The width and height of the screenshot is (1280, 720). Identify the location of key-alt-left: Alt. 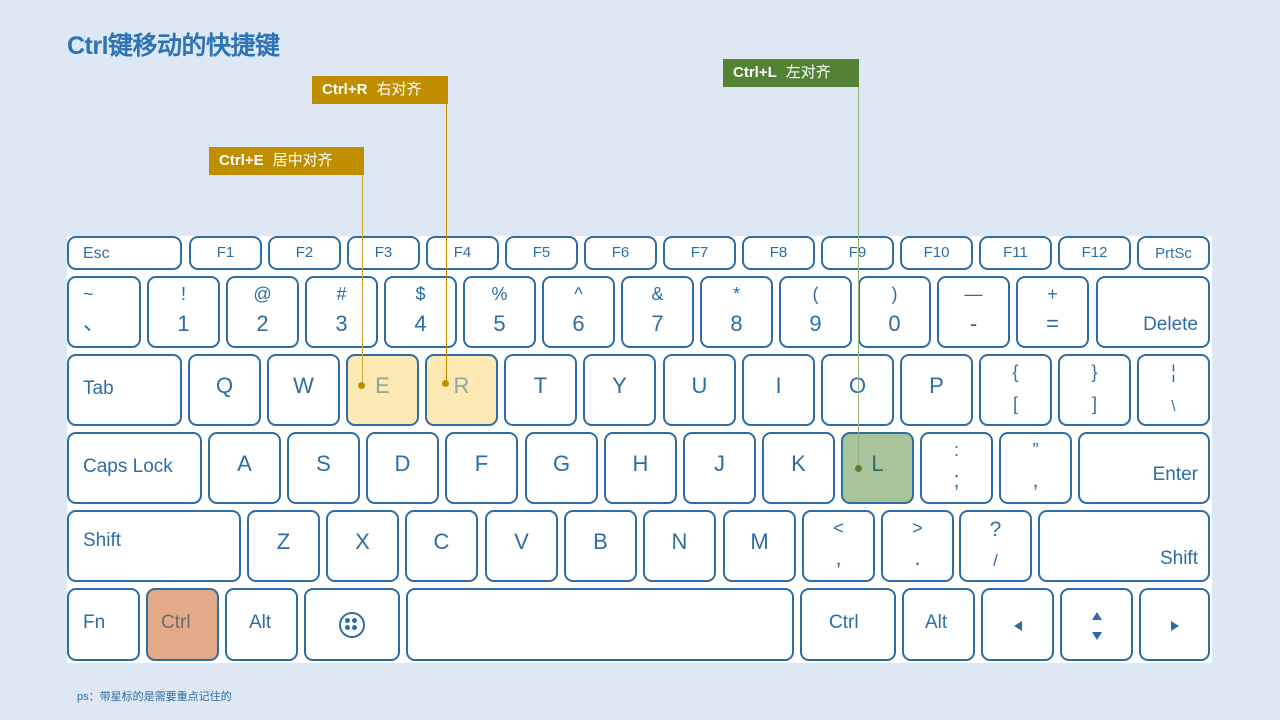
(261, 624).